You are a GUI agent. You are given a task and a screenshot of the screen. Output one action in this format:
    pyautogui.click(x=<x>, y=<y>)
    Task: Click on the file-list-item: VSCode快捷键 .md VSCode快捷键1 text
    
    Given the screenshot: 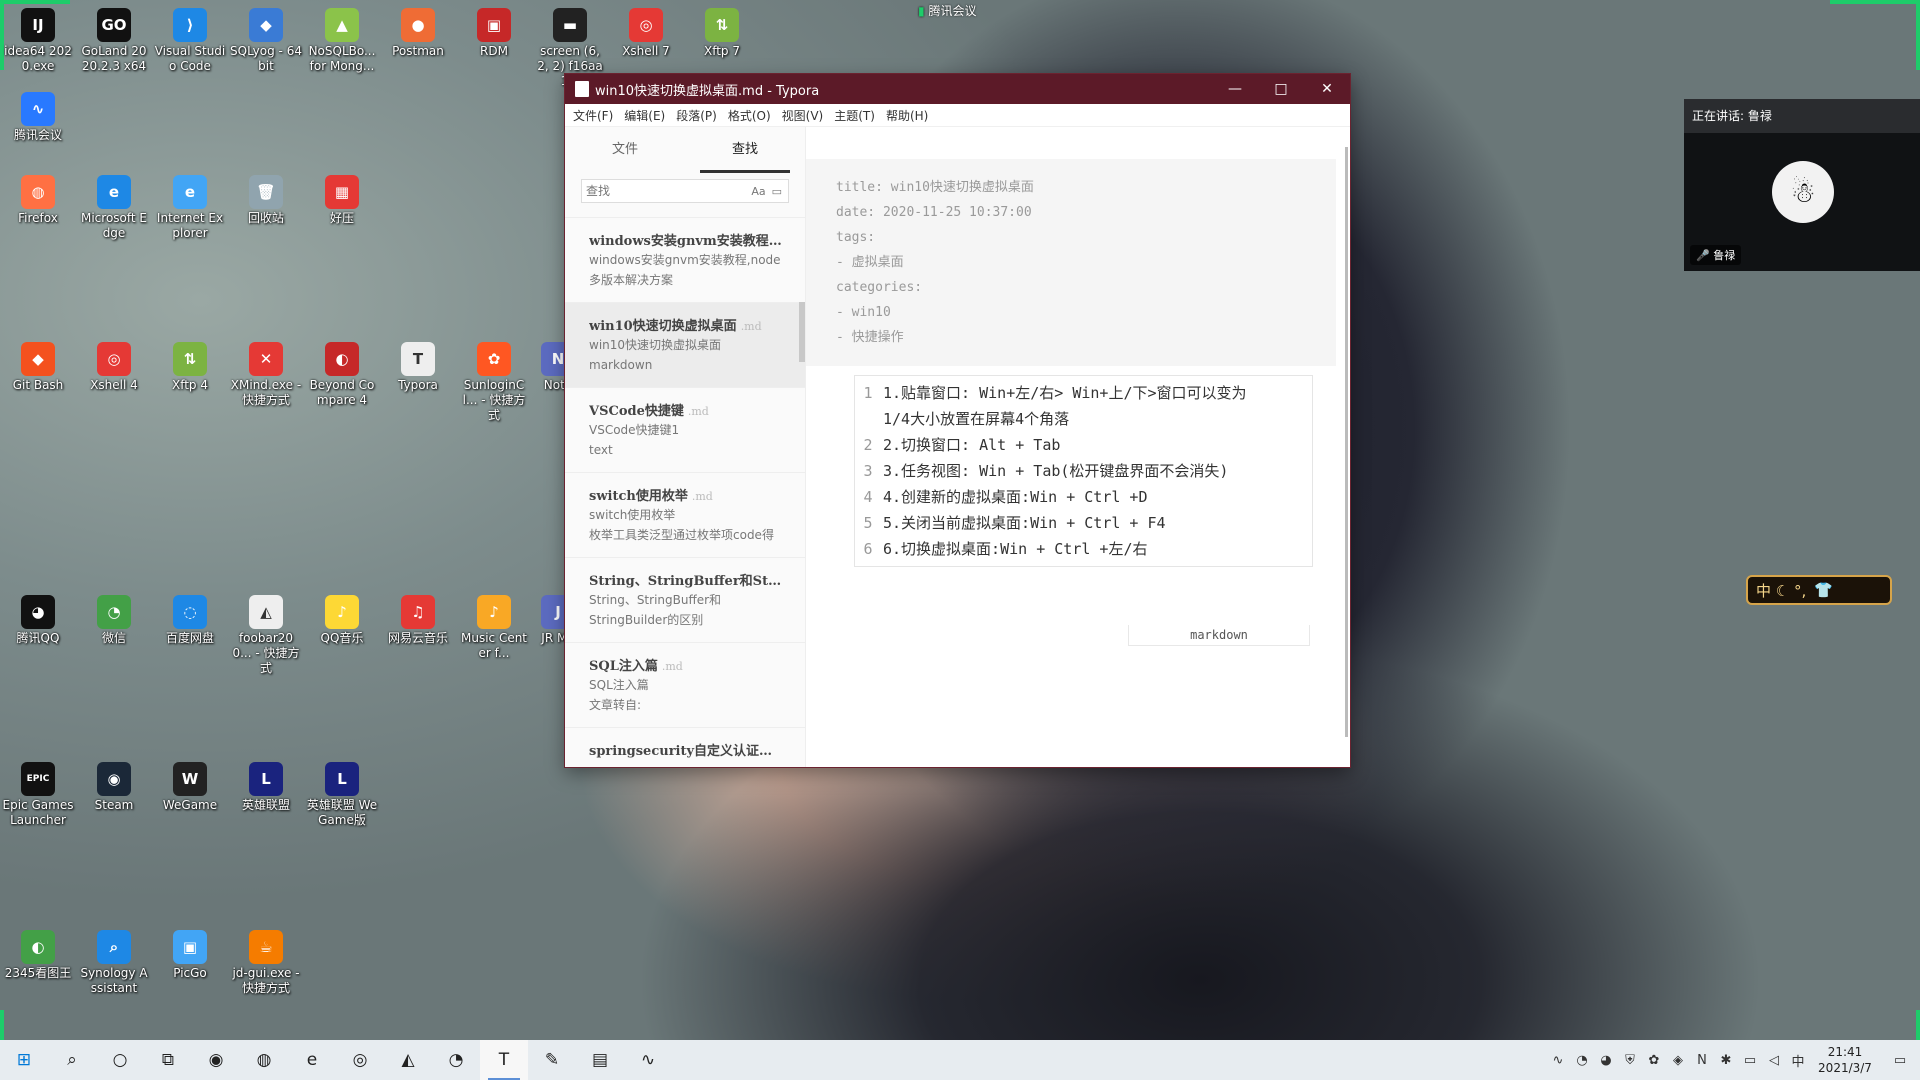 What is the action you would take?
    pyautogui.click(x=685, y=430)
    